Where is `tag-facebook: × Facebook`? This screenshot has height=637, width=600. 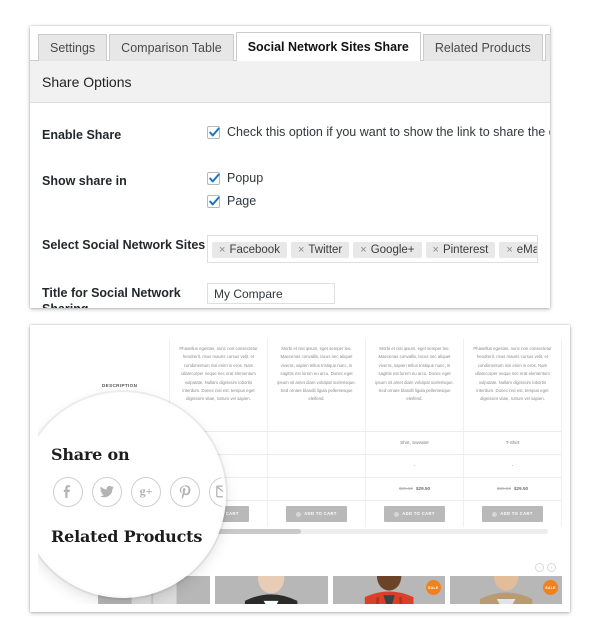
tag-facebook: × Facebook is located at coordinates (249, 250).